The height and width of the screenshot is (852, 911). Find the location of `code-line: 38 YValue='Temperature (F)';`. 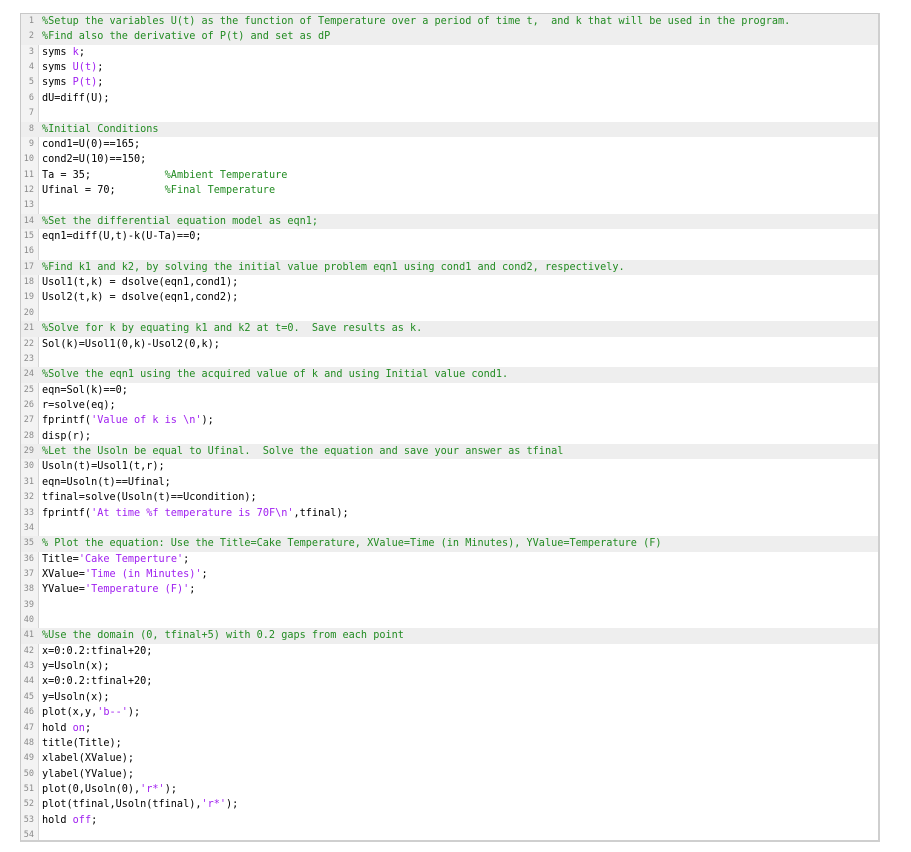

code-line: 38 YValue='Temperature (F)'; is located at coordinates (449, 589).